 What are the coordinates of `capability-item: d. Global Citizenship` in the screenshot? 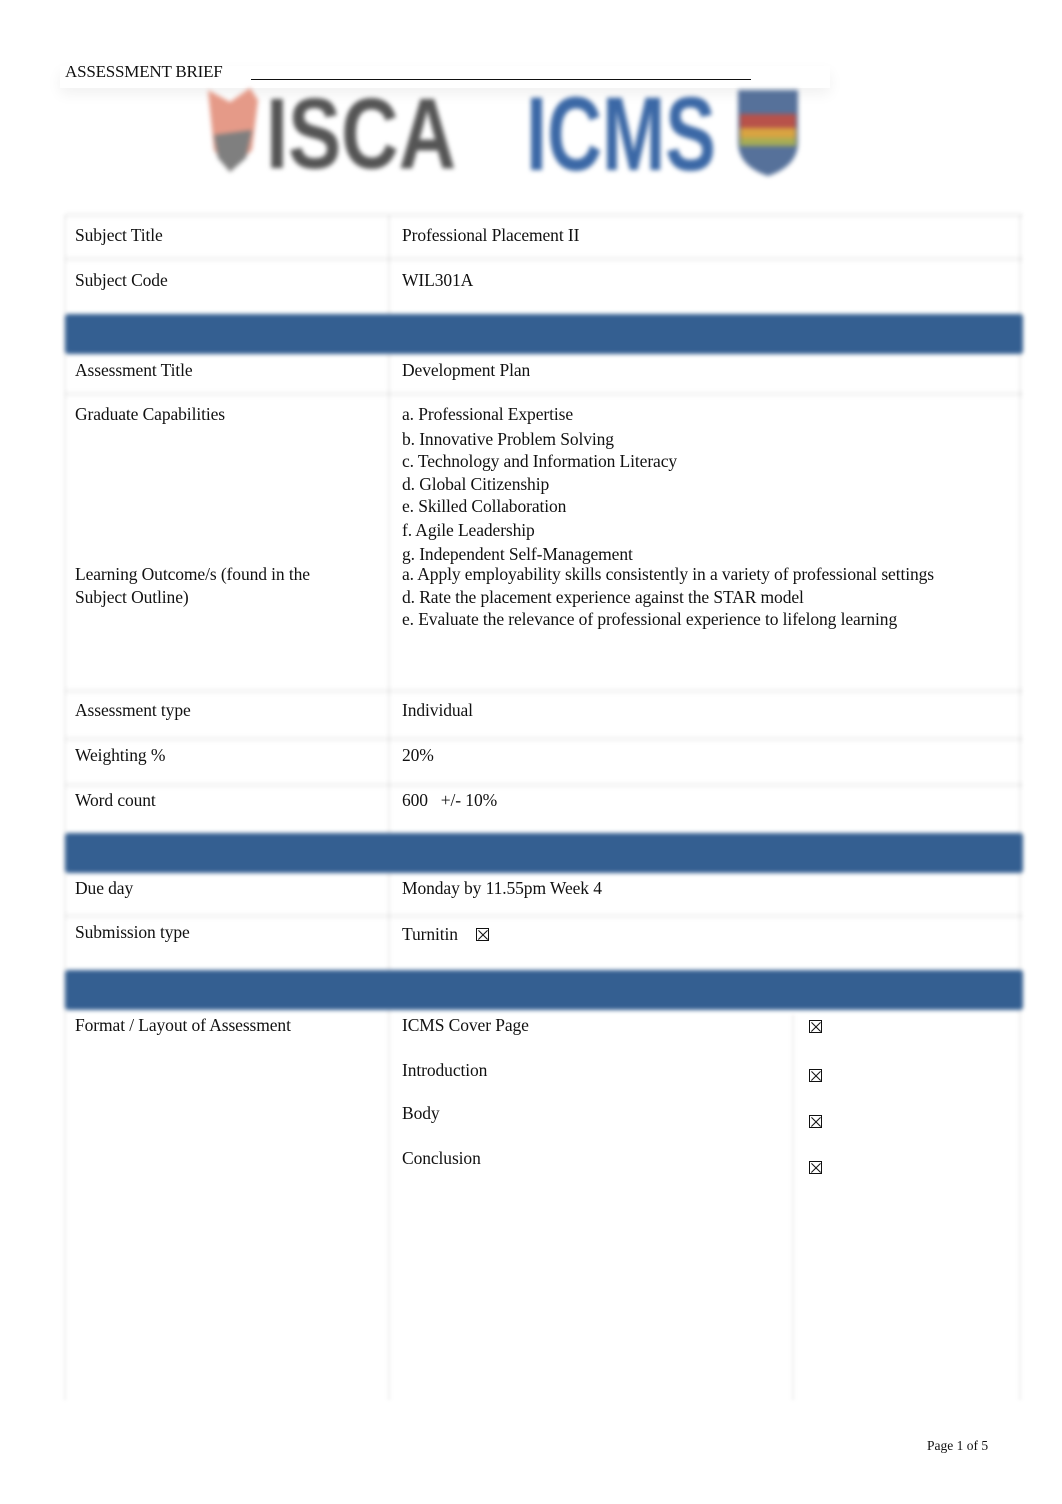 It's located at (476, 483).